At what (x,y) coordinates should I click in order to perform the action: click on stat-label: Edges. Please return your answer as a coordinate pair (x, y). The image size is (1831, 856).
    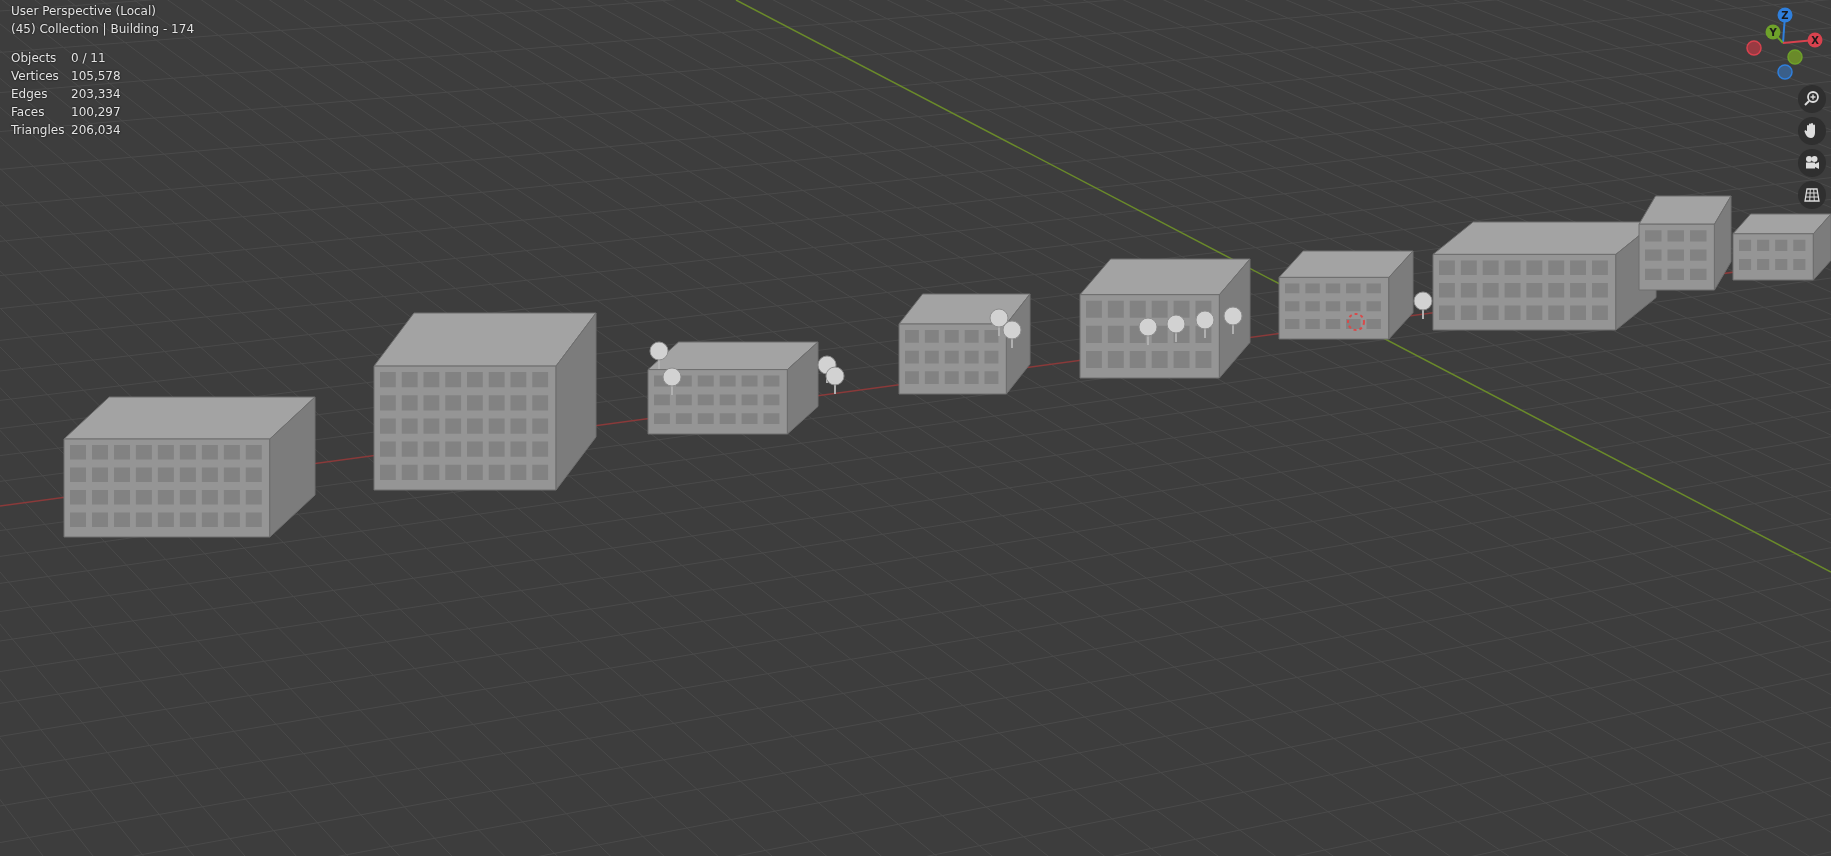
    Looking at the image, I should click on (30, 94).